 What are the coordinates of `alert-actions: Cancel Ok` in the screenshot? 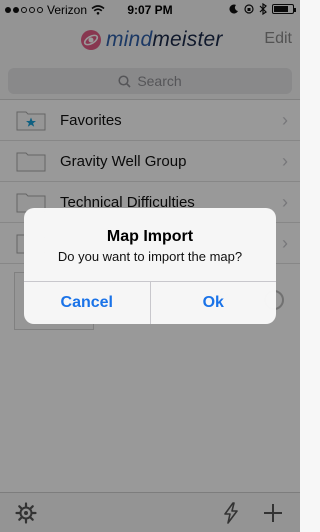 It's located at (150, 302).